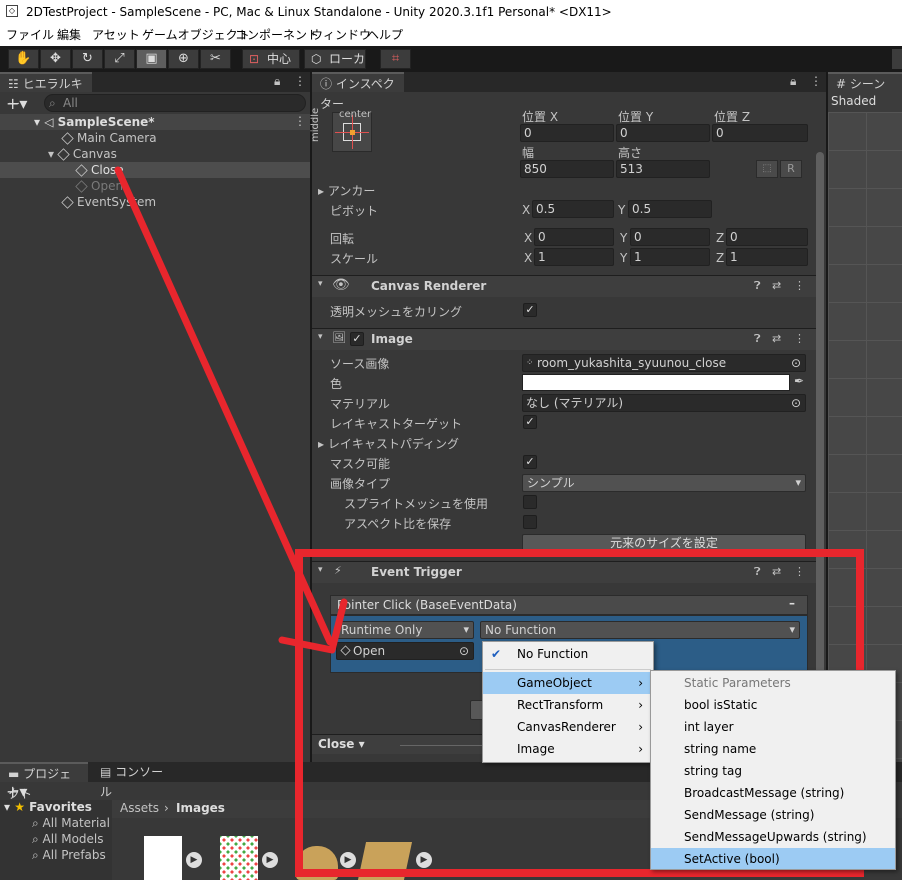 This screenshot has height=880, width=902. I want to click on submenu-item-label: BroadcastMessage (string), so click(764, 793).